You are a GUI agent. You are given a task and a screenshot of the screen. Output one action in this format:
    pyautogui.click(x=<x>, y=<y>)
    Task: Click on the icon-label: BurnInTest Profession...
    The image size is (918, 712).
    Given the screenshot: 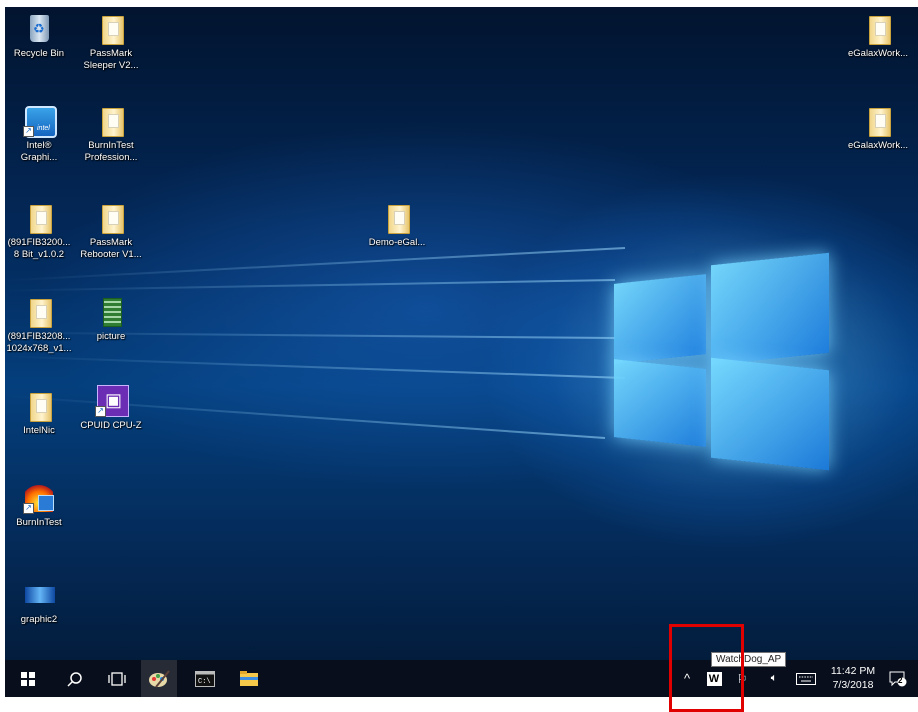 What is the action you would take?
    pyautogui.click(x=111, y=151)
    